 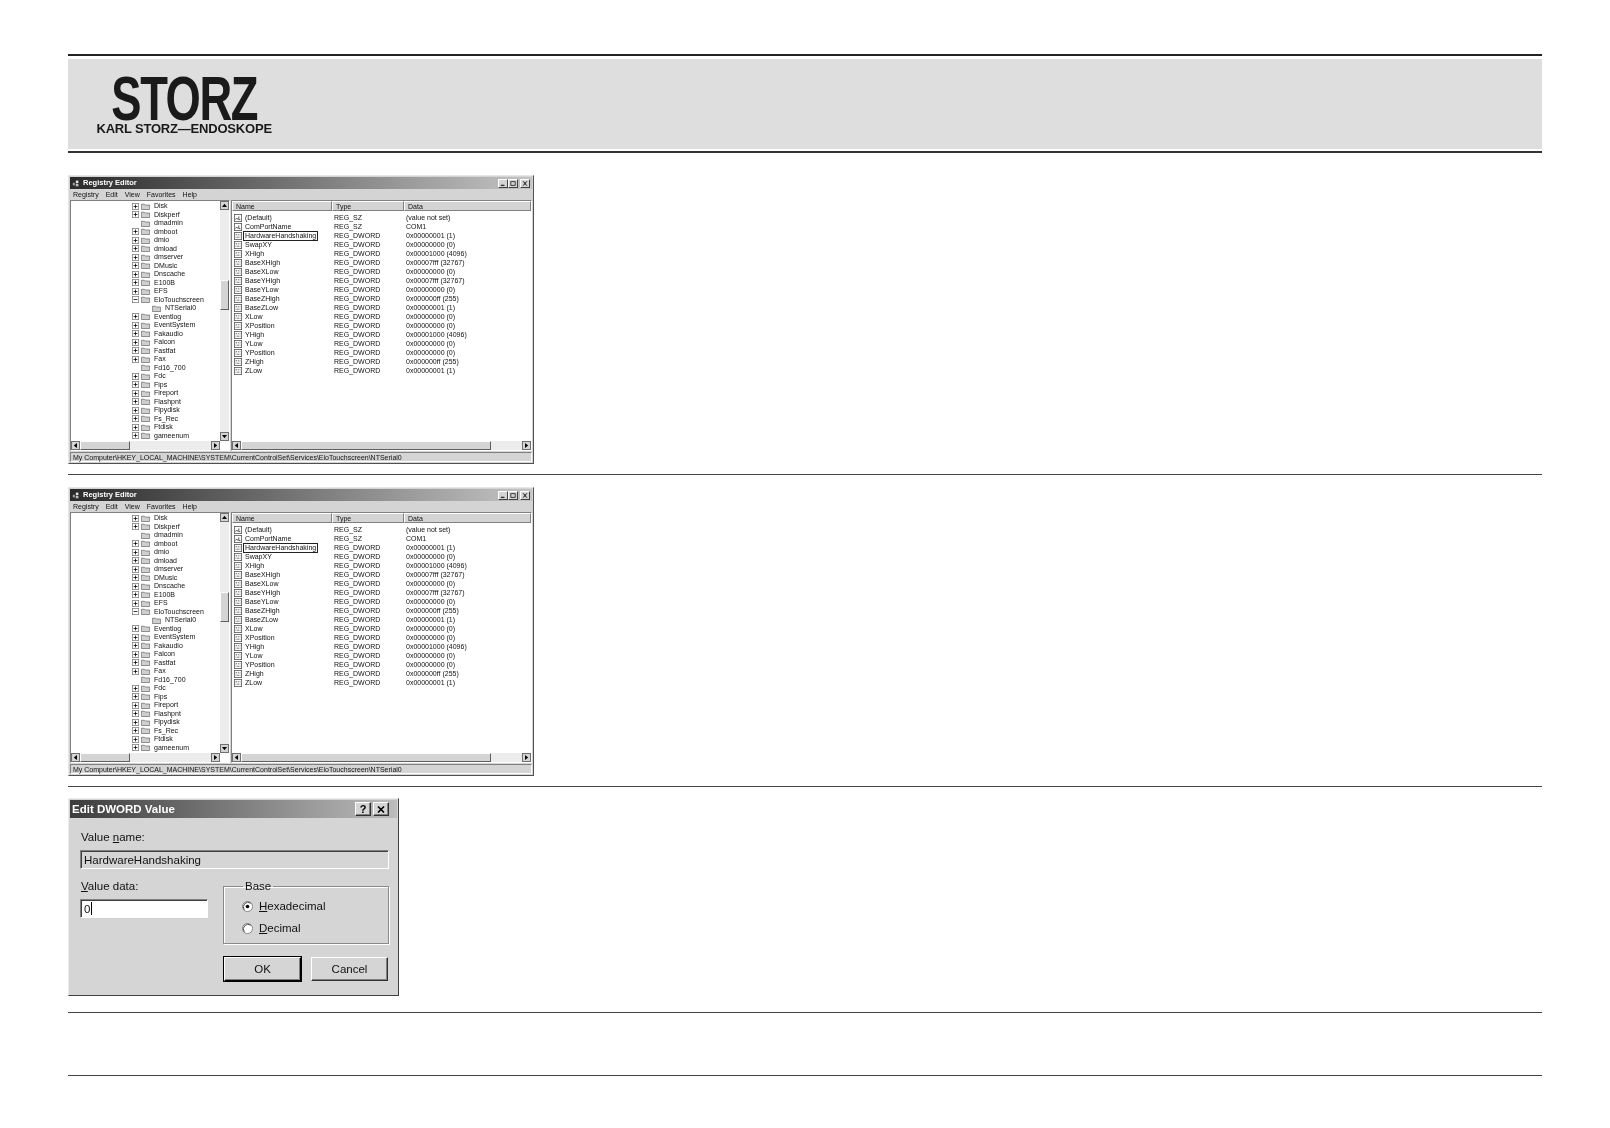 I want to click on radio-option: Decimal, so click(x=271, y=928).